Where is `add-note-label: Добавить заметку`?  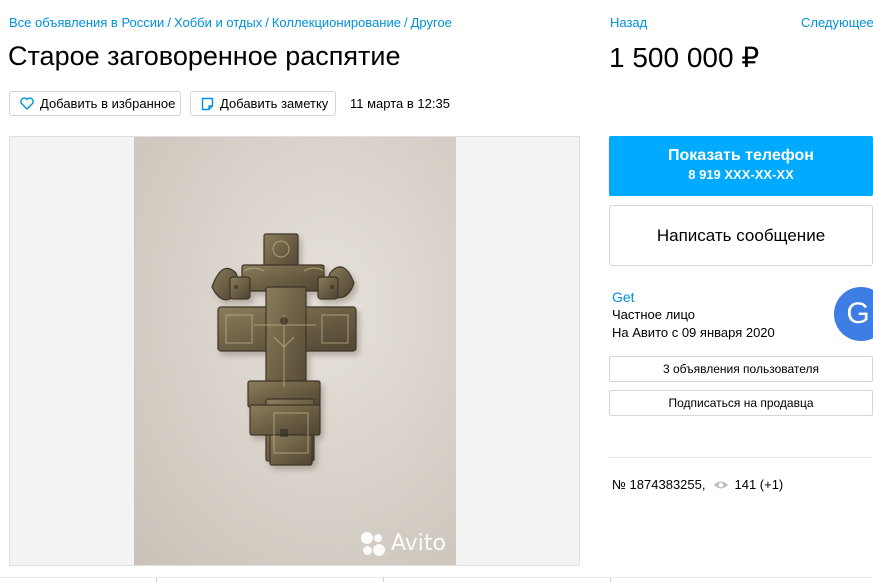
add-note-label: Добавить заметку is located at coordinates (274, 103).